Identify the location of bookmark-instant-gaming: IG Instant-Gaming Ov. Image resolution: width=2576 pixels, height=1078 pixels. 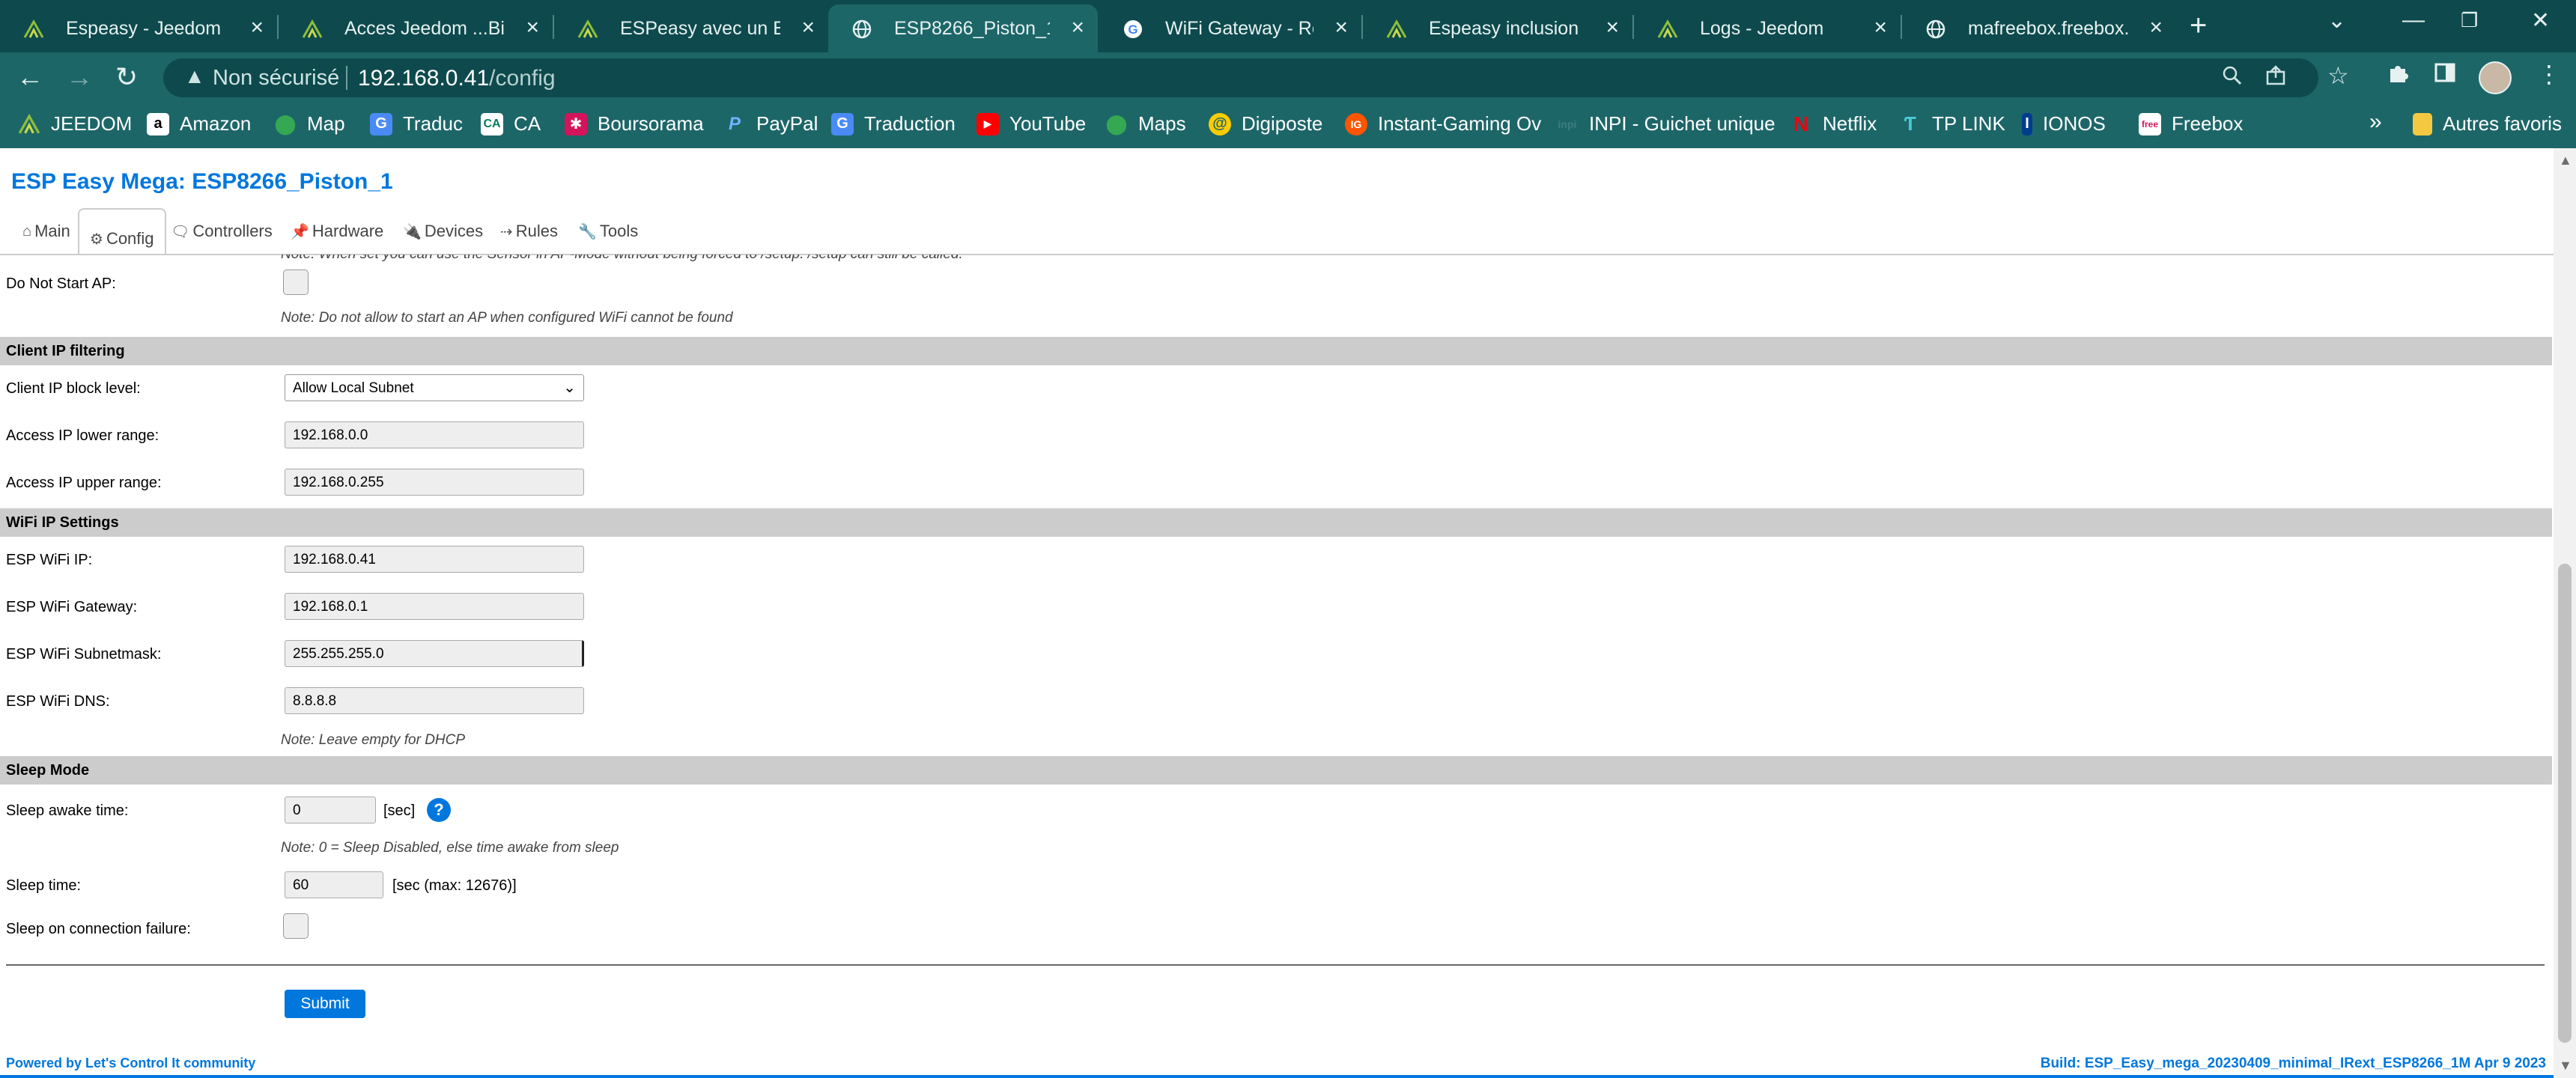
(1443, 123).